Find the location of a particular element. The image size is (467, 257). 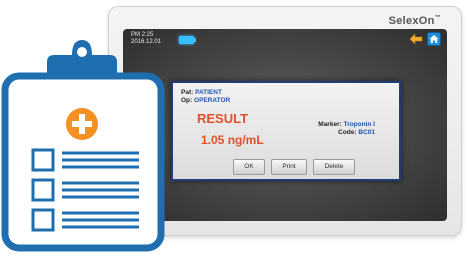

brand-logo: SelexOn™ is located at coordinates (414, 21).